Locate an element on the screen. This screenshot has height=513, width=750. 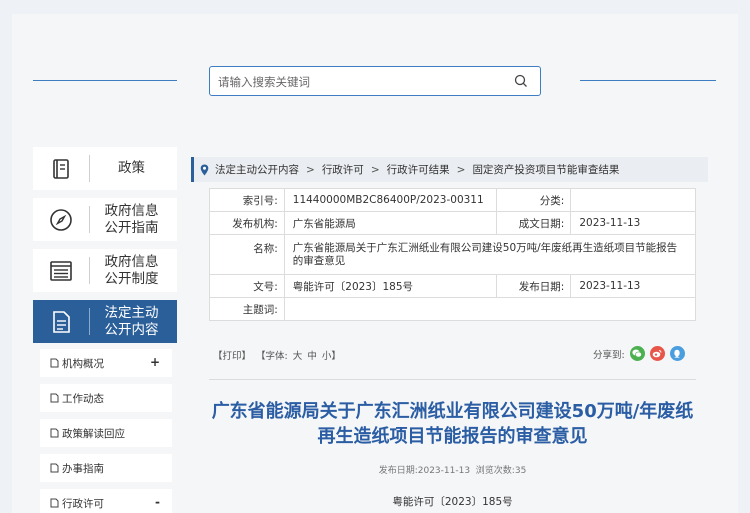
nav-card-system: 政府信息 公开制度 is located at coordinates (105, 270).